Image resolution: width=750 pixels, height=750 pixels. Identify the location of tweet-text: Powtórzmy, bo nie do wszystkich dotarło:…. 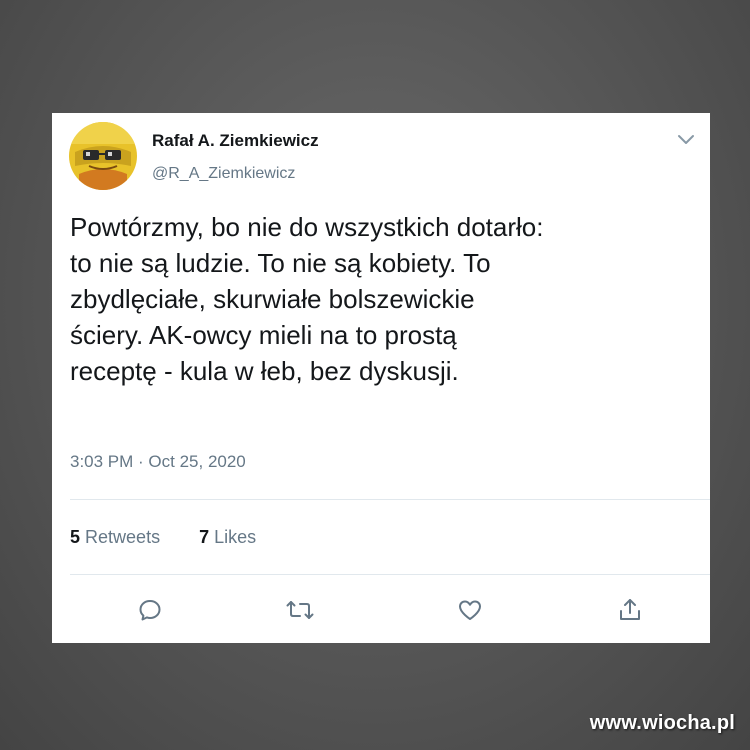
(307, 299).